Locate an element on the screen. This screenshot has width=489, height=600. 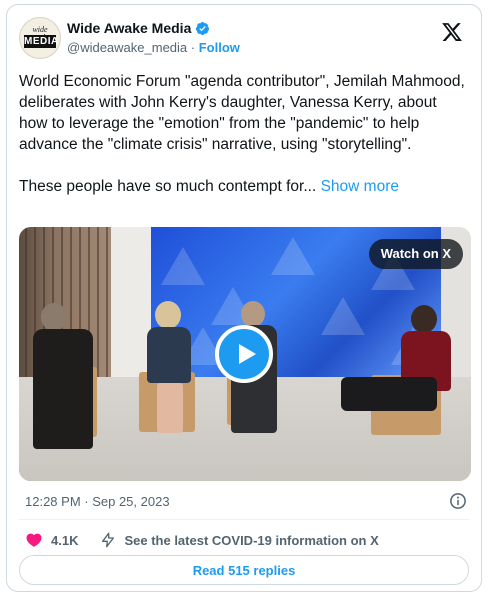
author-handle: @wideawake_media is located at coordinates (127, 47).